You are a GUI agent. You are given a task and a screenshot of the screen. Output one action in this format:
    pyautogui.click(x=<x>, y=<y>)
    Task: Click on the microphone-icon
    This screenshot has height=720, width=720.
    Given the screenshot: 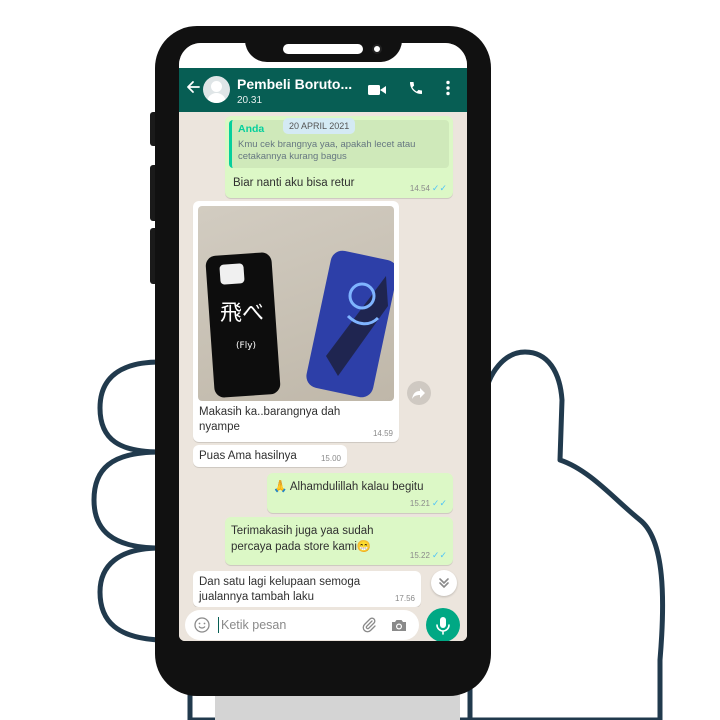 What is the action you would take?
    pyautogui.click(x=443, y=624)
    